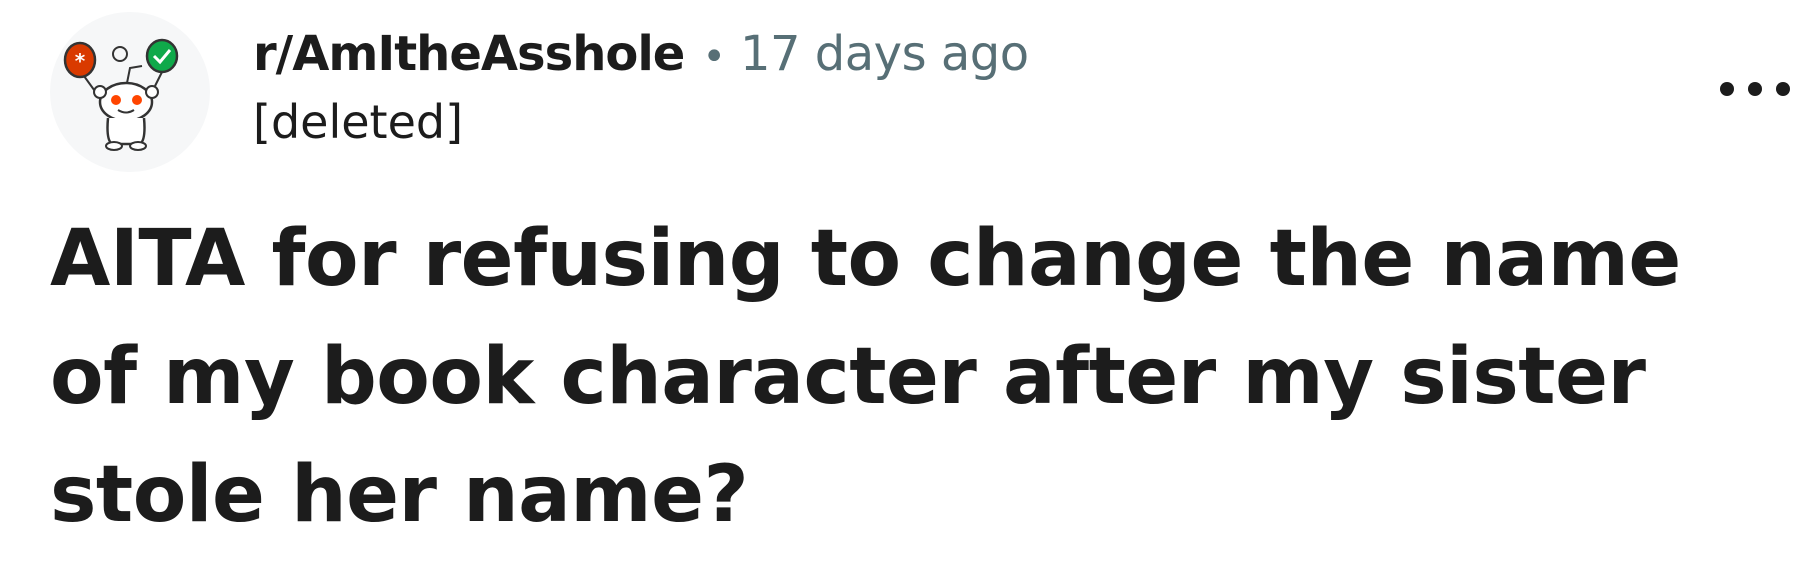 The image size is (1806, 575). I want to click on subreddit-link: r/AmItheAsshole, so click(469, 54).